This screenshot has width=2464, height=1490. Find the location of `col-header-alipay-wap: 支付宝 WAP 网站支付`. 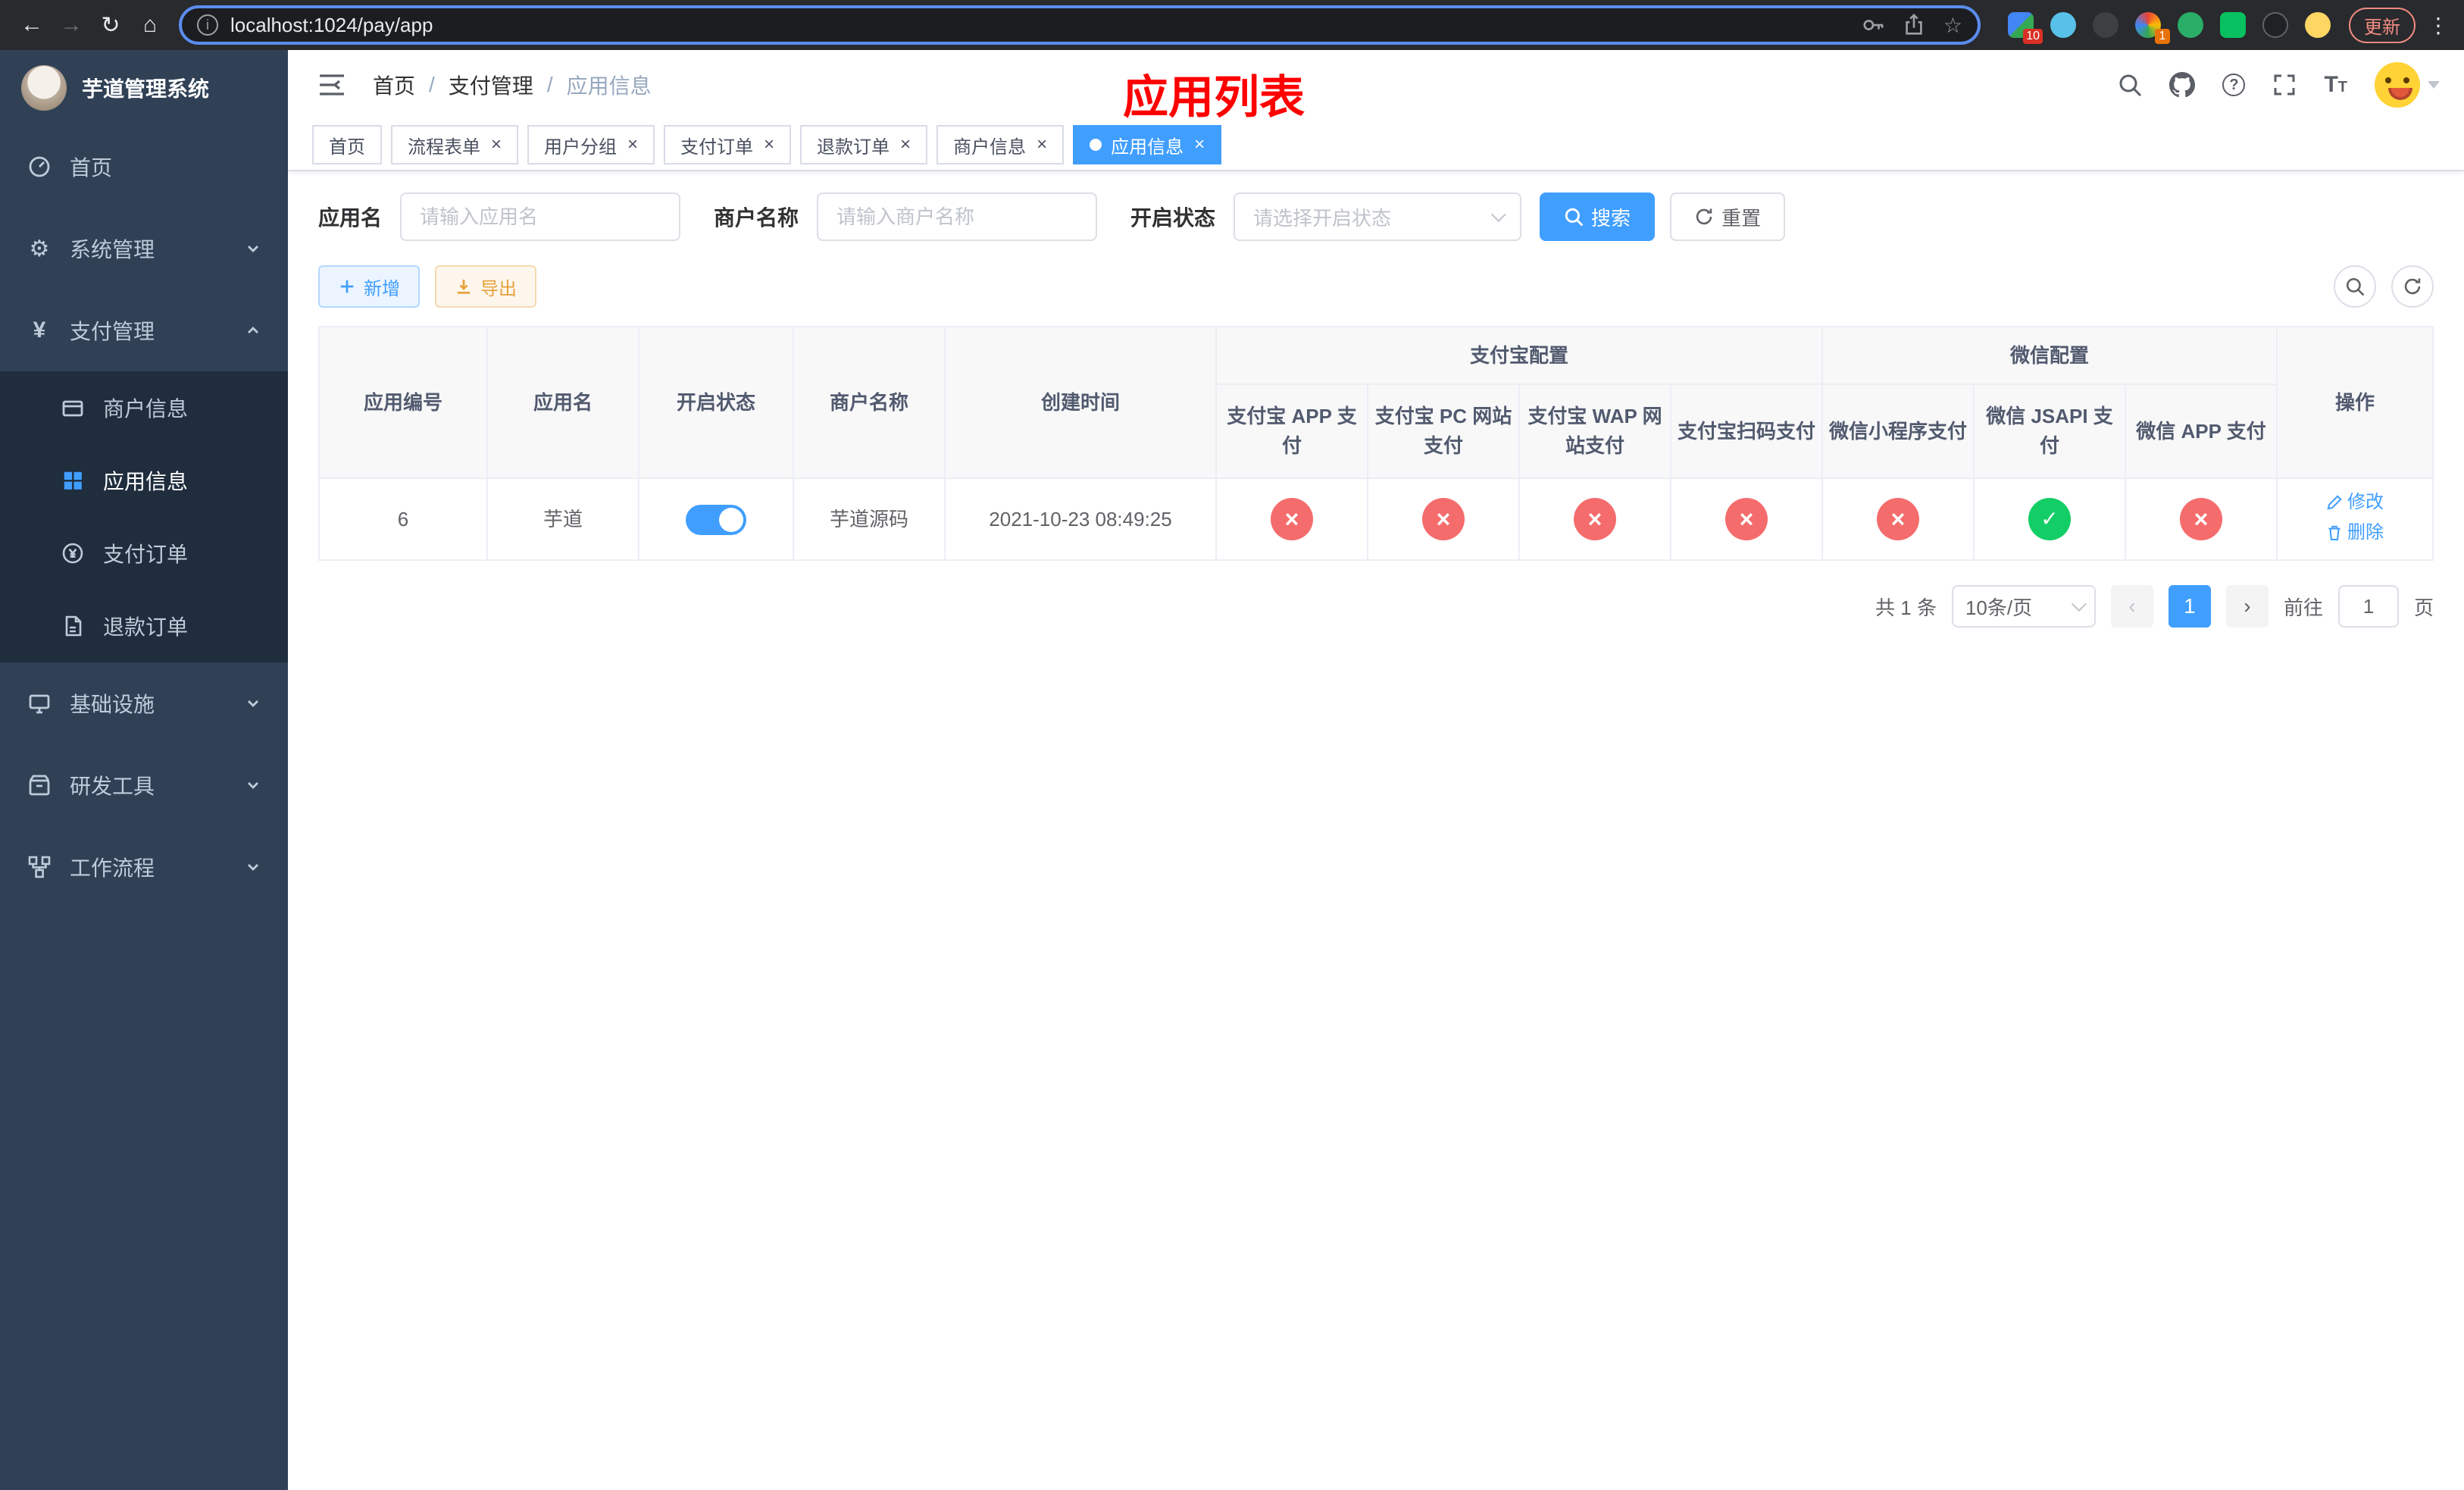

col-header-alipay-wap: 支付宝 WAP 网站支付 is located at coordinates (1594, 431).